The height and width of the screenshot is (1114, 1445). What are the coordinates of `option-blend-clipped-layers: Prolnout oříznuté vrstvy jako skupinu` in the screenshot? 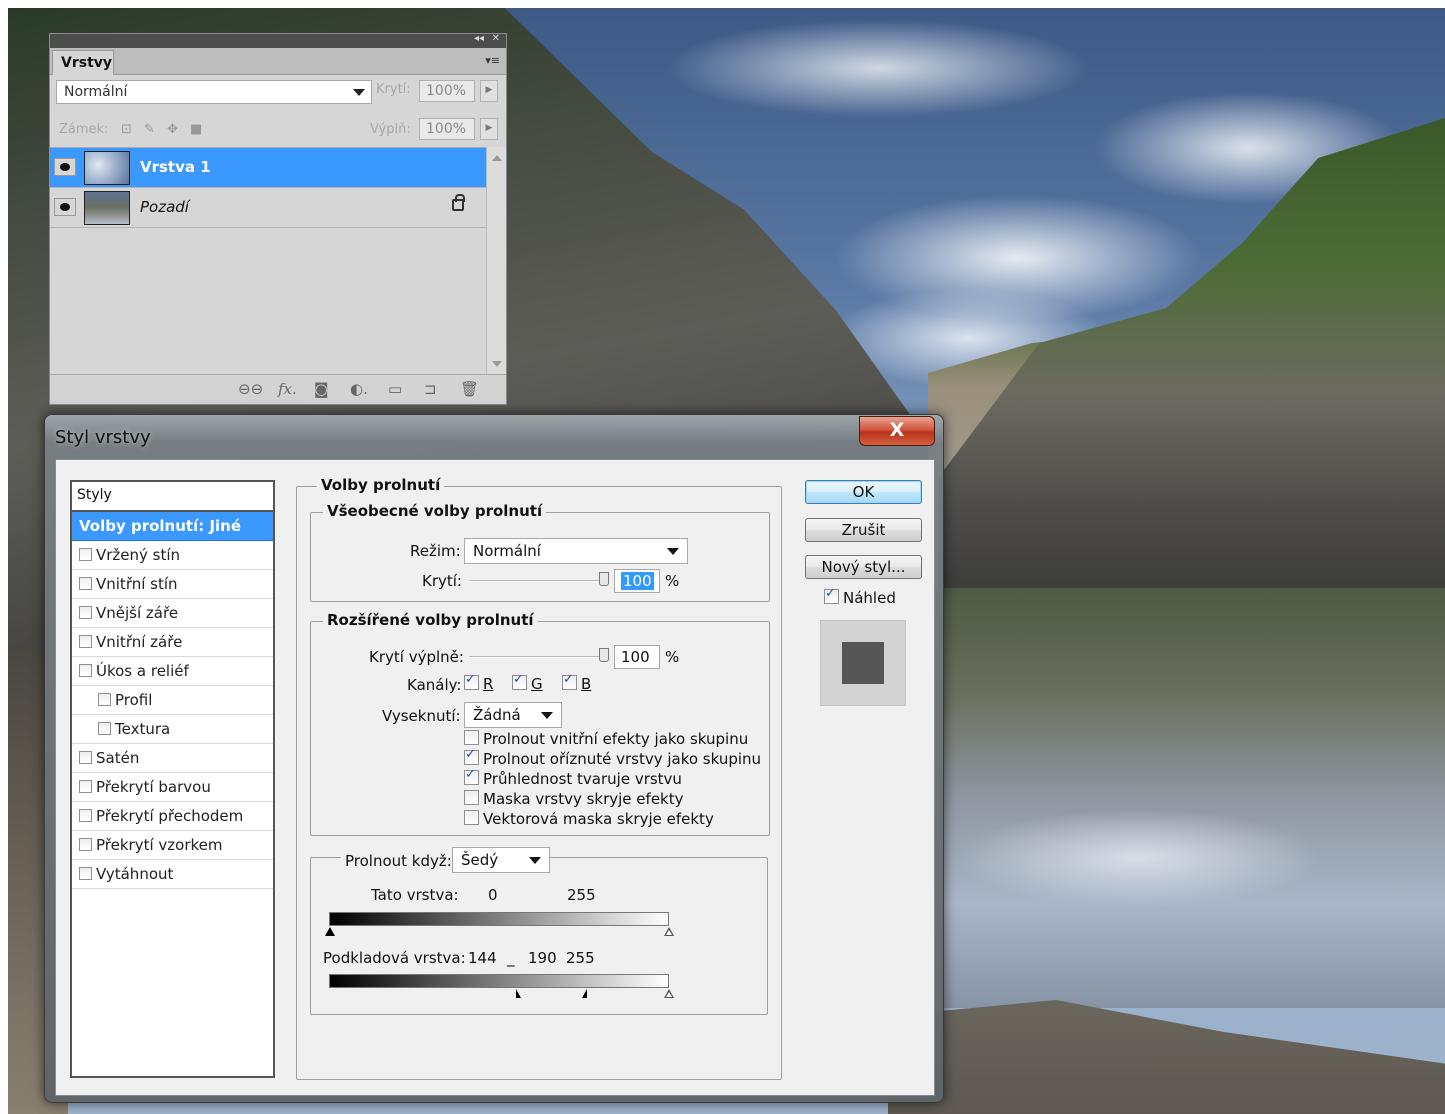 It's located at (612, 757).